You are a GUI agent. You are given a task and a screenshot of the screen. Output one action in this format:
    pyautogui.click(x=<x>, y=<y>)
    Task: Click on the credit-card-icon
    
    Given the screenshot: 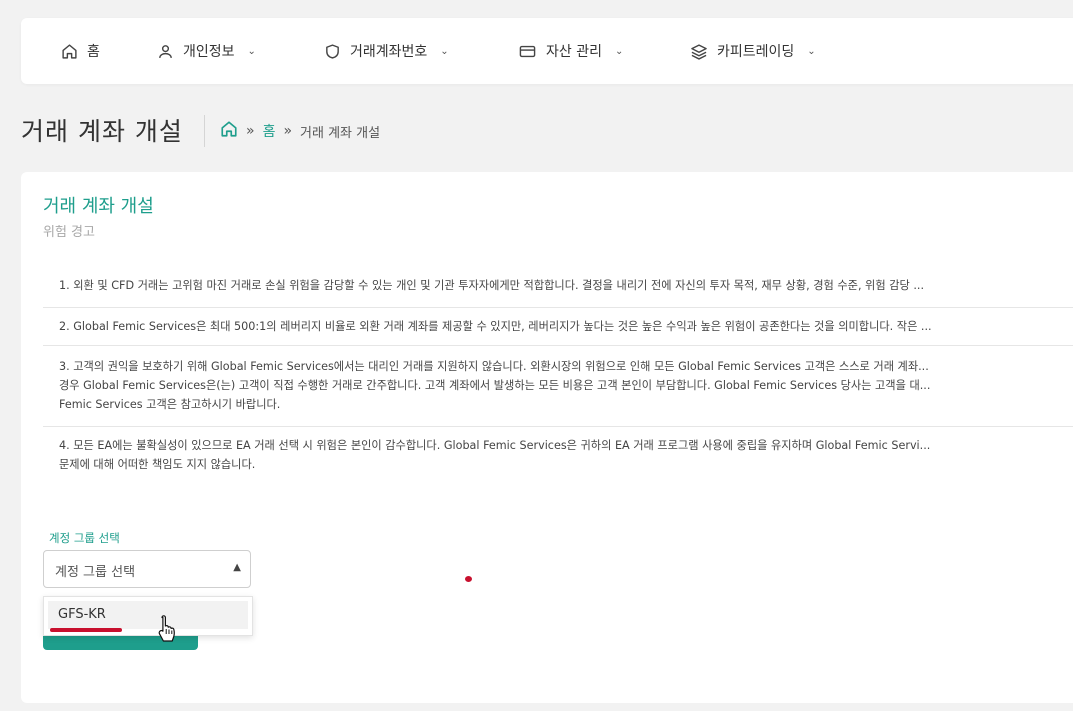 What is the action you would take?
    pyautogui.click(x=527, y=51)
    